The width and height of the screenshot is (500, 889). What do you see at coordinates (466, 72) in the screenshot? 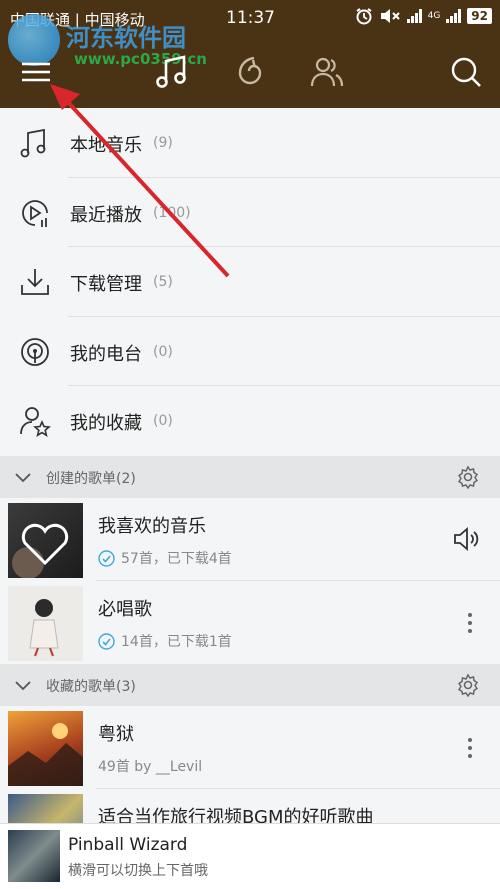
I see `search-icon` at bounding box center [466, 72].